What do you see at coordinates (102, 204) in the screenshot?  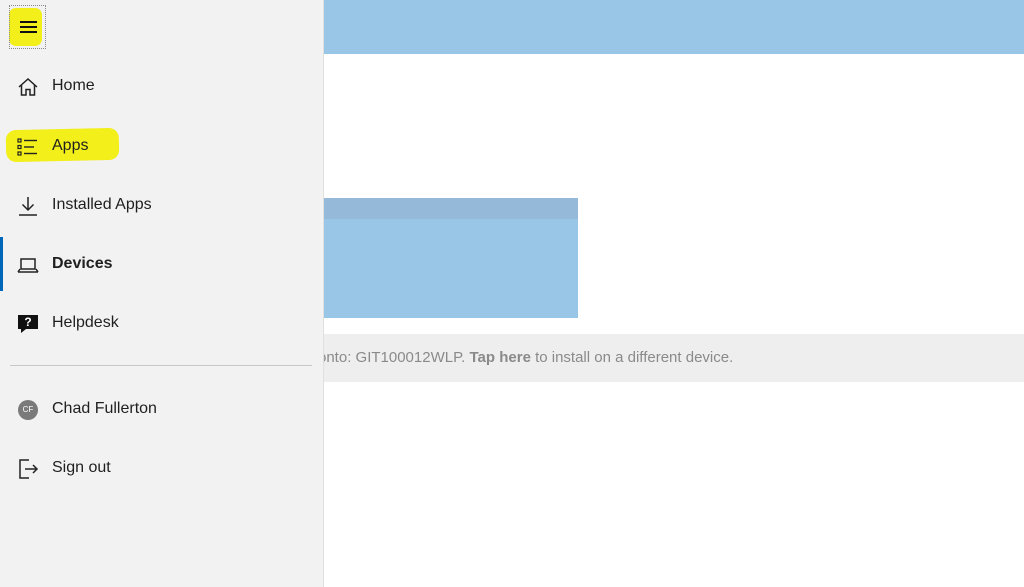 I see `nav-item-label: Installed Apps` at bounding box center [102, 204].